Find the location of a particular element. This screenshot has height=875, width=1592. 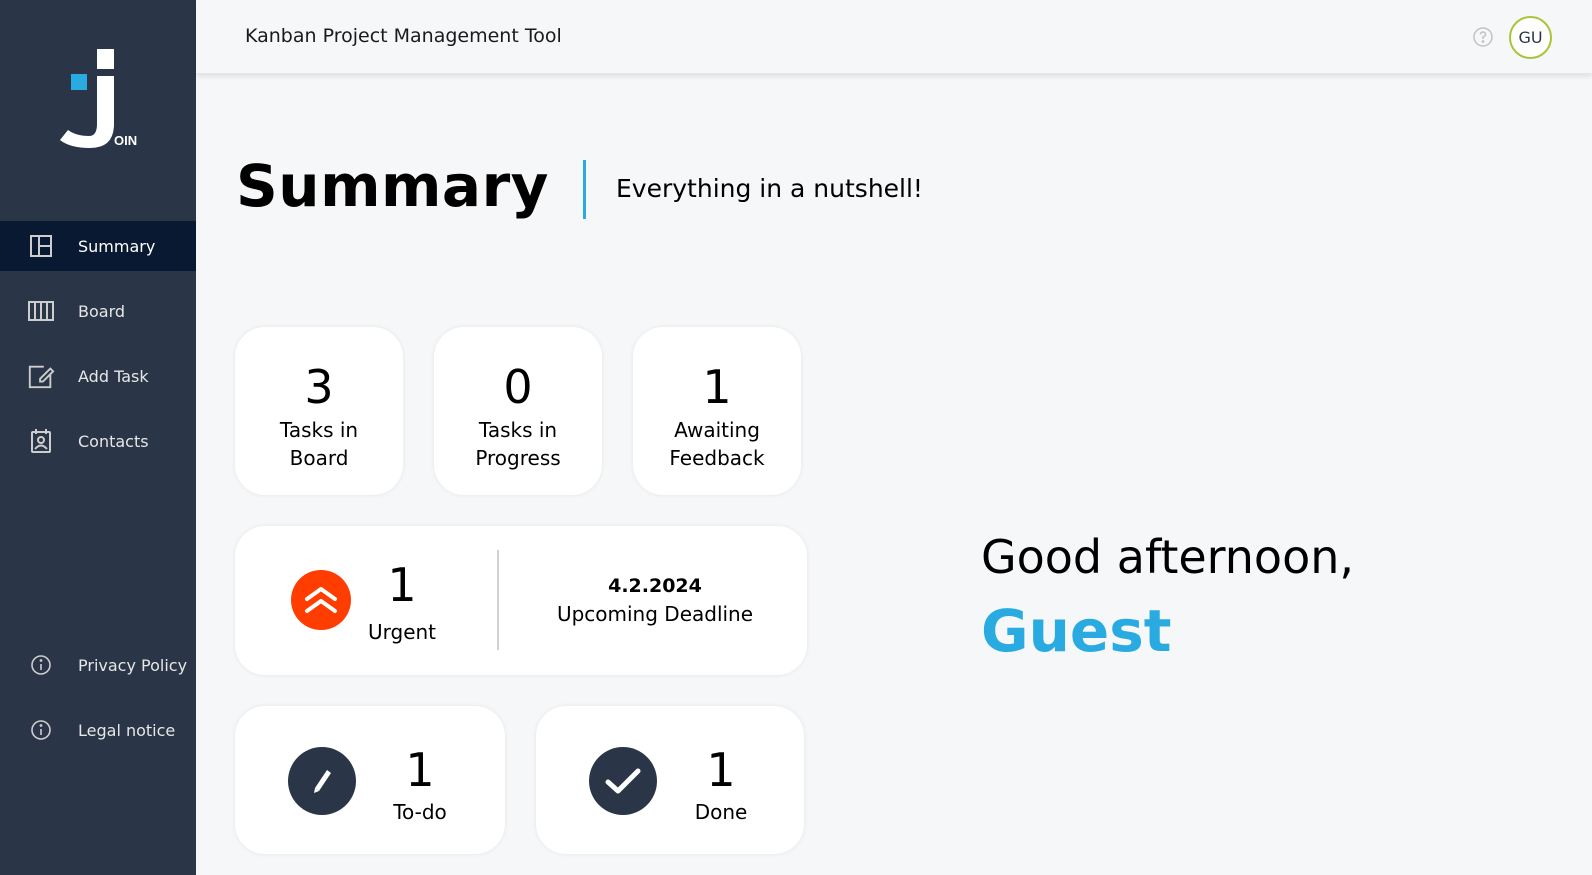

metric-value: 0 is located at coordinates (518, 387).